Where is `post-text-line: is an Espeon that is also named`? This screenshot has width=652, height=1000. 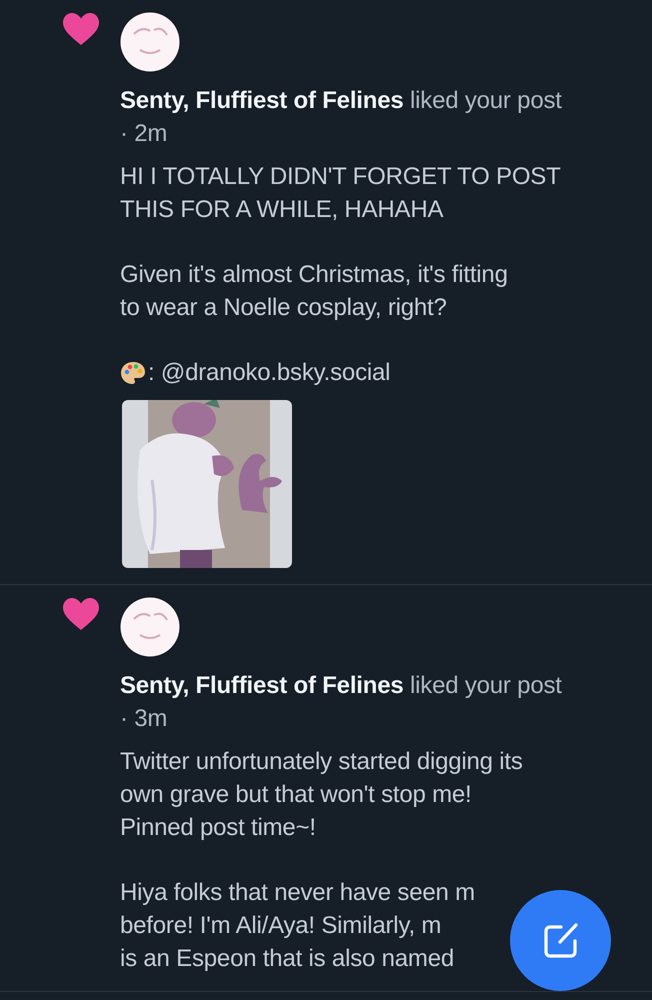 post-text-line: is an Espeon that is also named is located at coordinates (287, 959).